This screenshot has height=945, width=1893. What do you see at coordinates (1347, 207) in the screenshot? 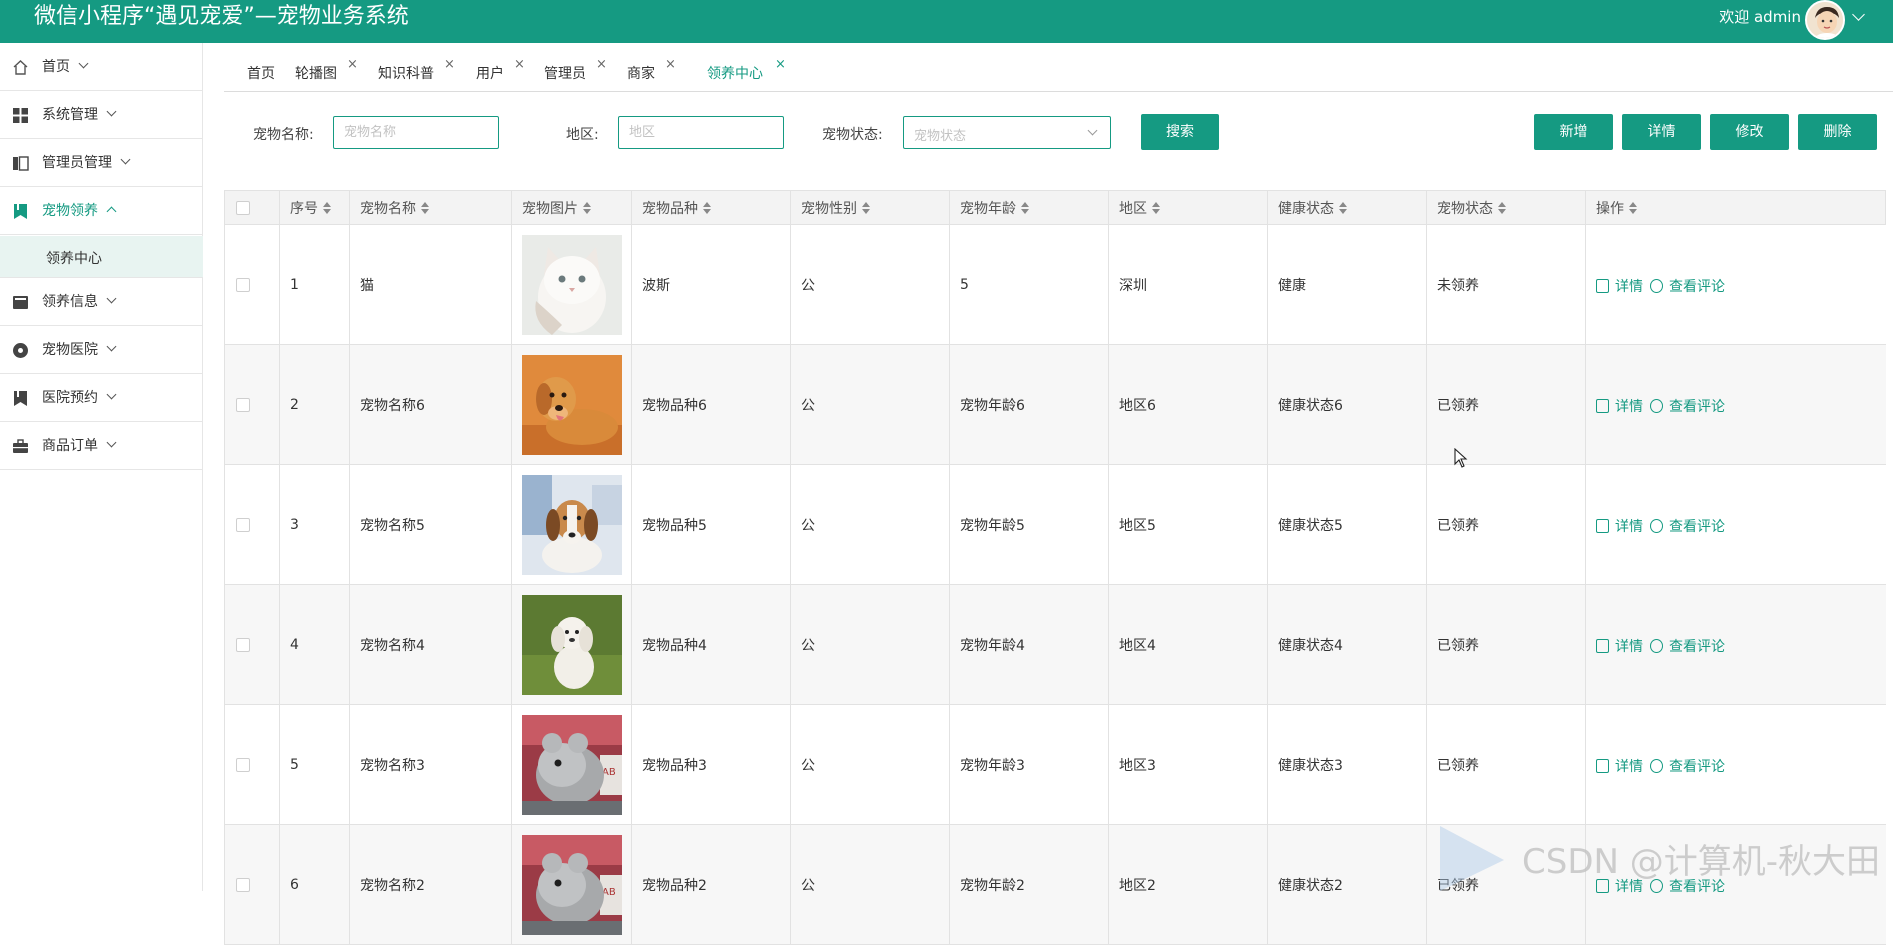
I see `header-cell: 健康状态` at bounding box center [1347, 207].